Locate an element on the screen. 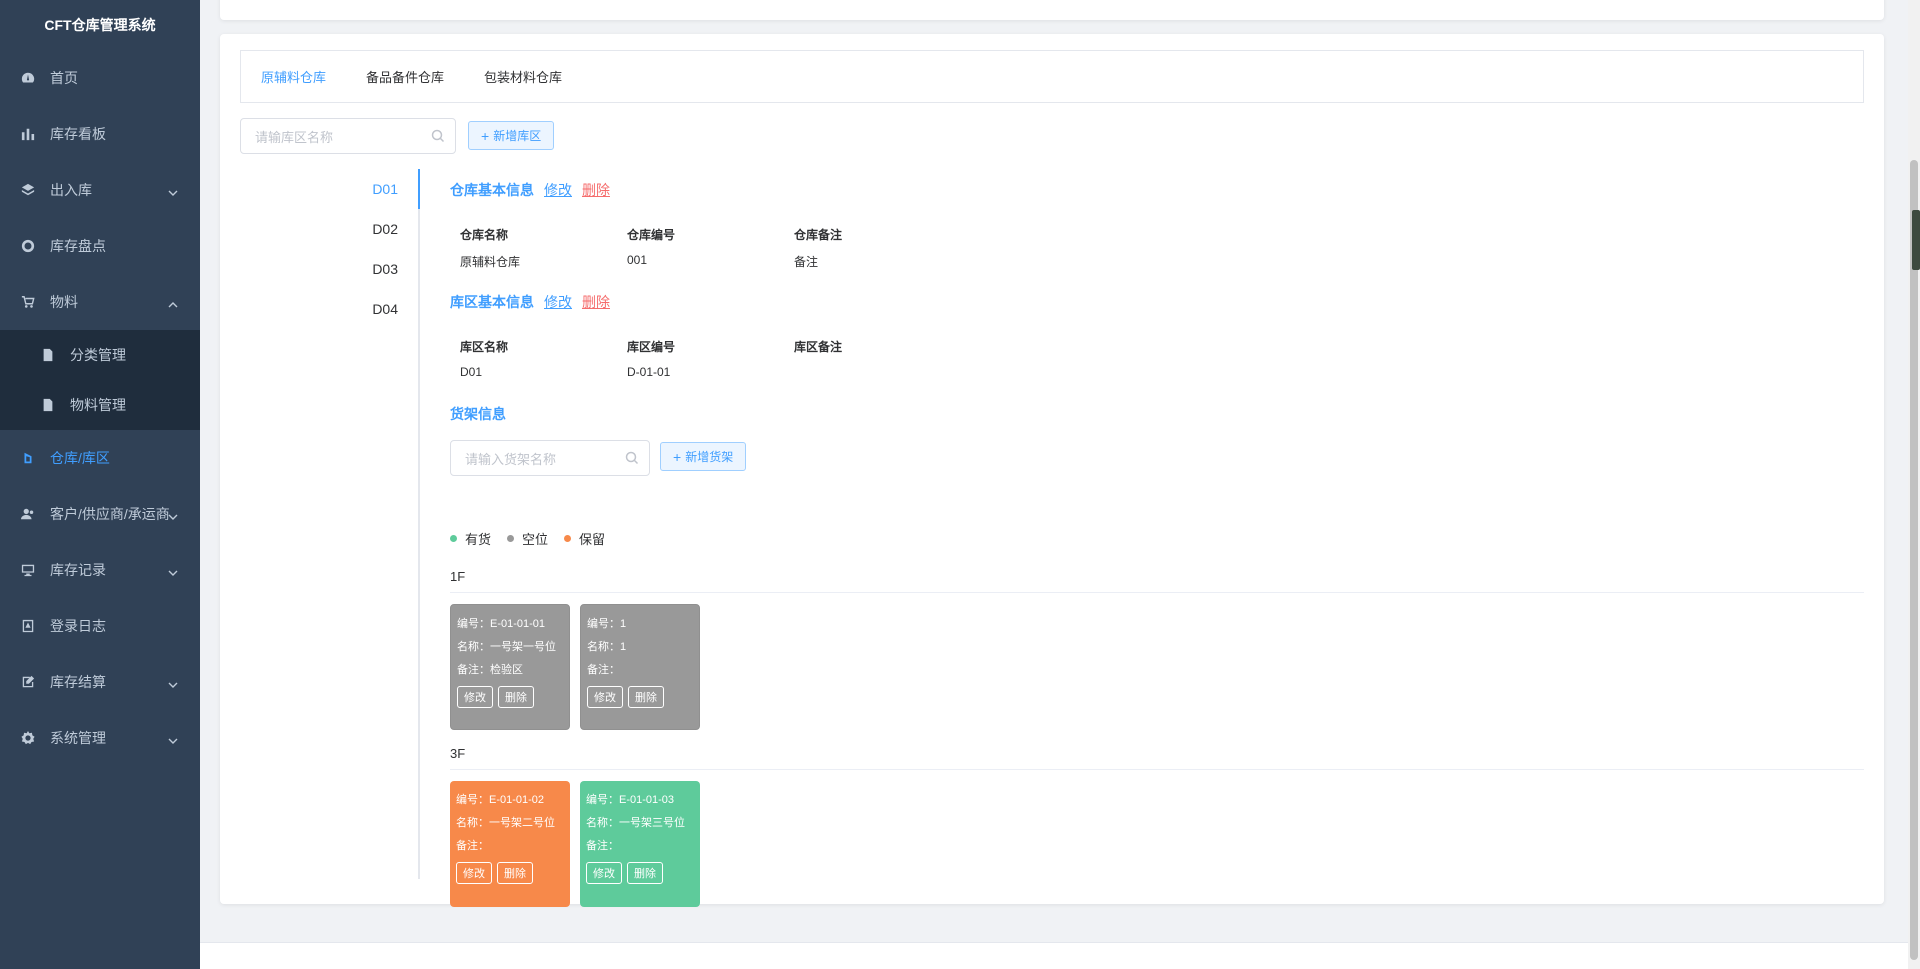  shelf-info-section: 货架信息 is located at coordinates (478, 414).